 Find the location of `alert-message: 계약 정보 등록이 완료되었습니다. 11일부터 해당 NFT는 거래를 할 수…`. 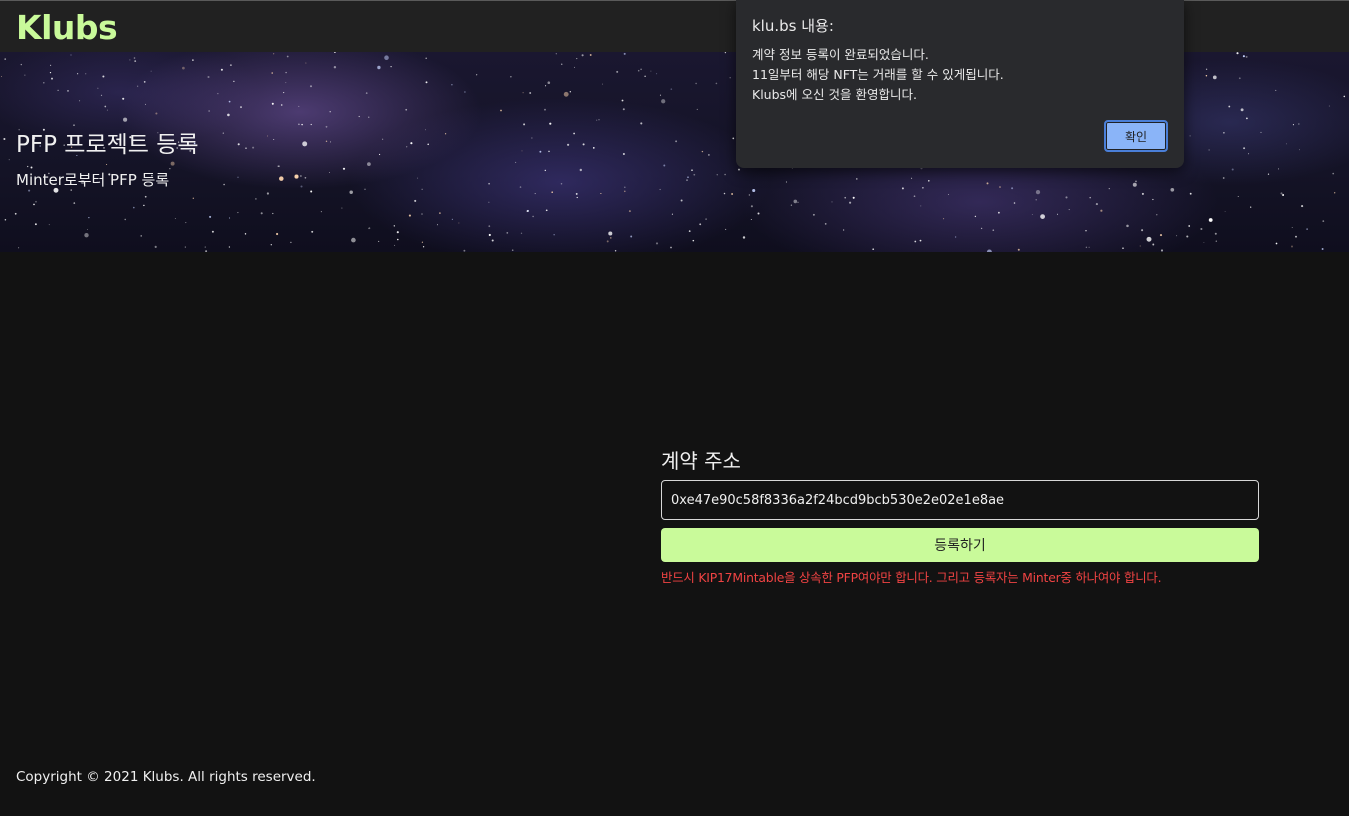

alert-message: 계약 정보 등록이 완료되었습니다. 11일부터 해당 NFT는 거래를 할 수… is located at coordinates (878, 75).